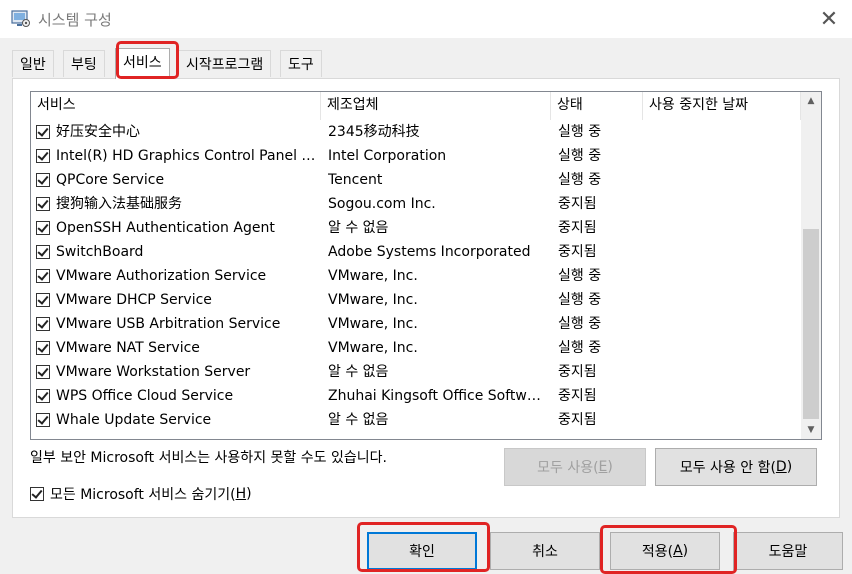  I want to click on service-manufacturer: 2345移动科技, so click(374, 132).